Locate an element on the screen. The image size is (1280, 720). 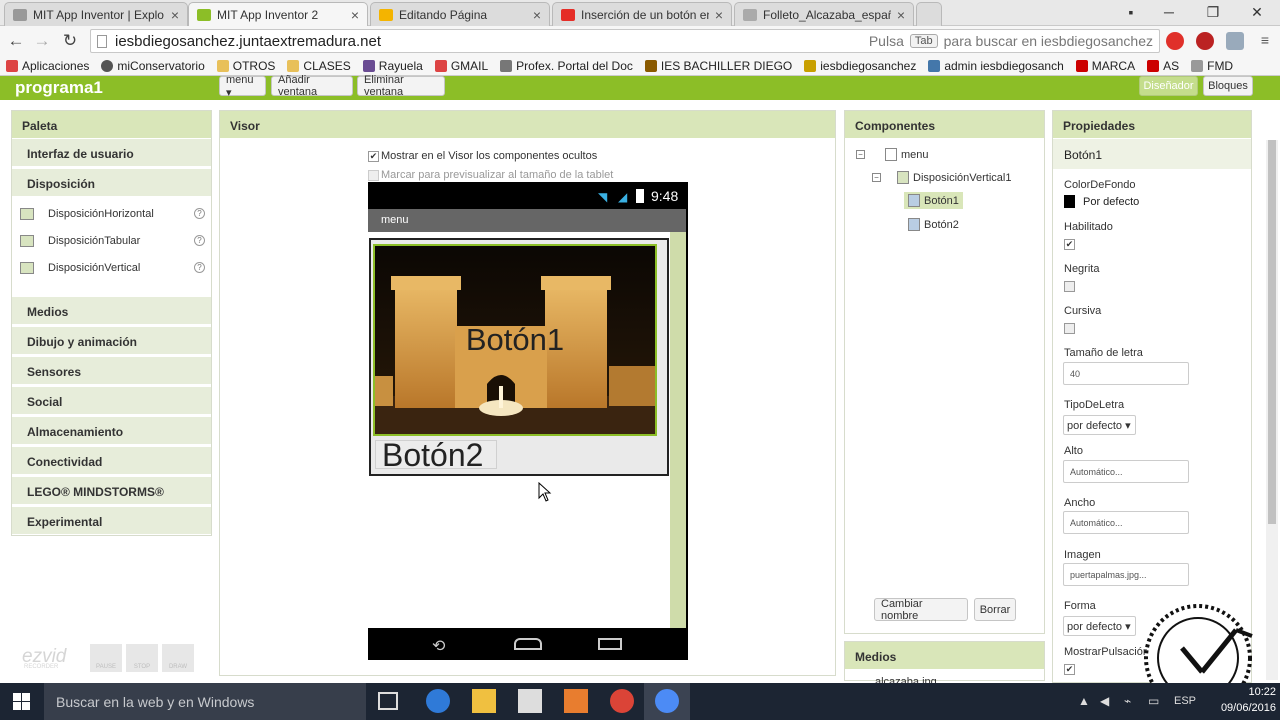
media-player-icon is located at coordinates (576, 701).